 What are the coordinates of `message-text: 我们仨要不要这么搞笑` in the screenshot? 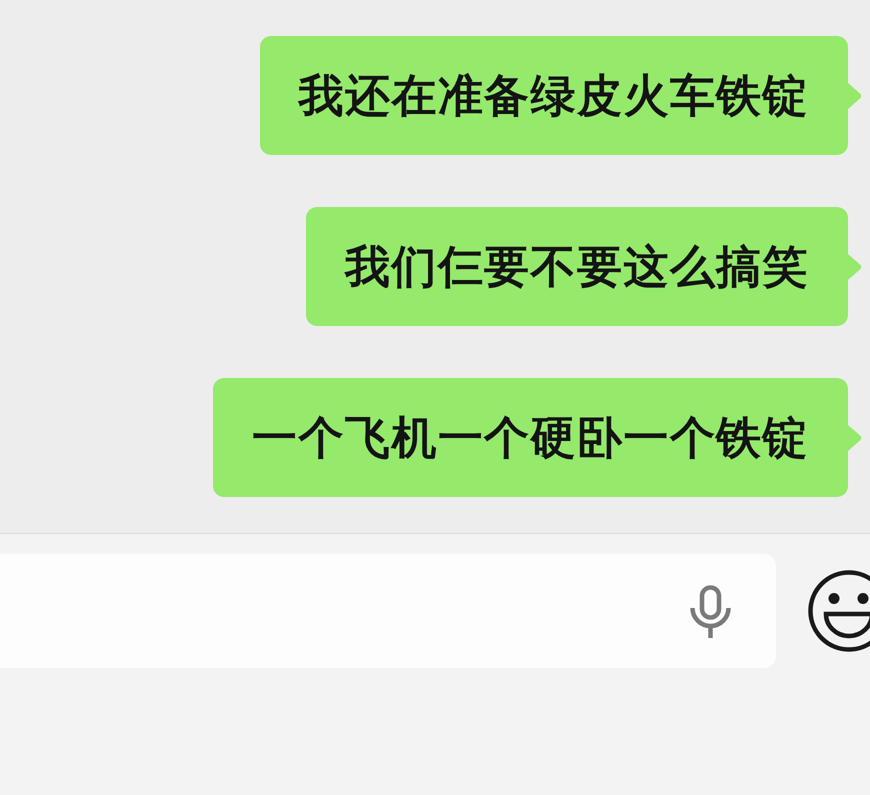 It's located at (577, 267).